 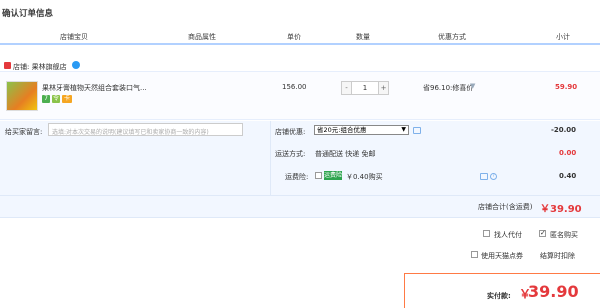 I want to click on header-subtotal: 小计, so click(x=563, y=37).